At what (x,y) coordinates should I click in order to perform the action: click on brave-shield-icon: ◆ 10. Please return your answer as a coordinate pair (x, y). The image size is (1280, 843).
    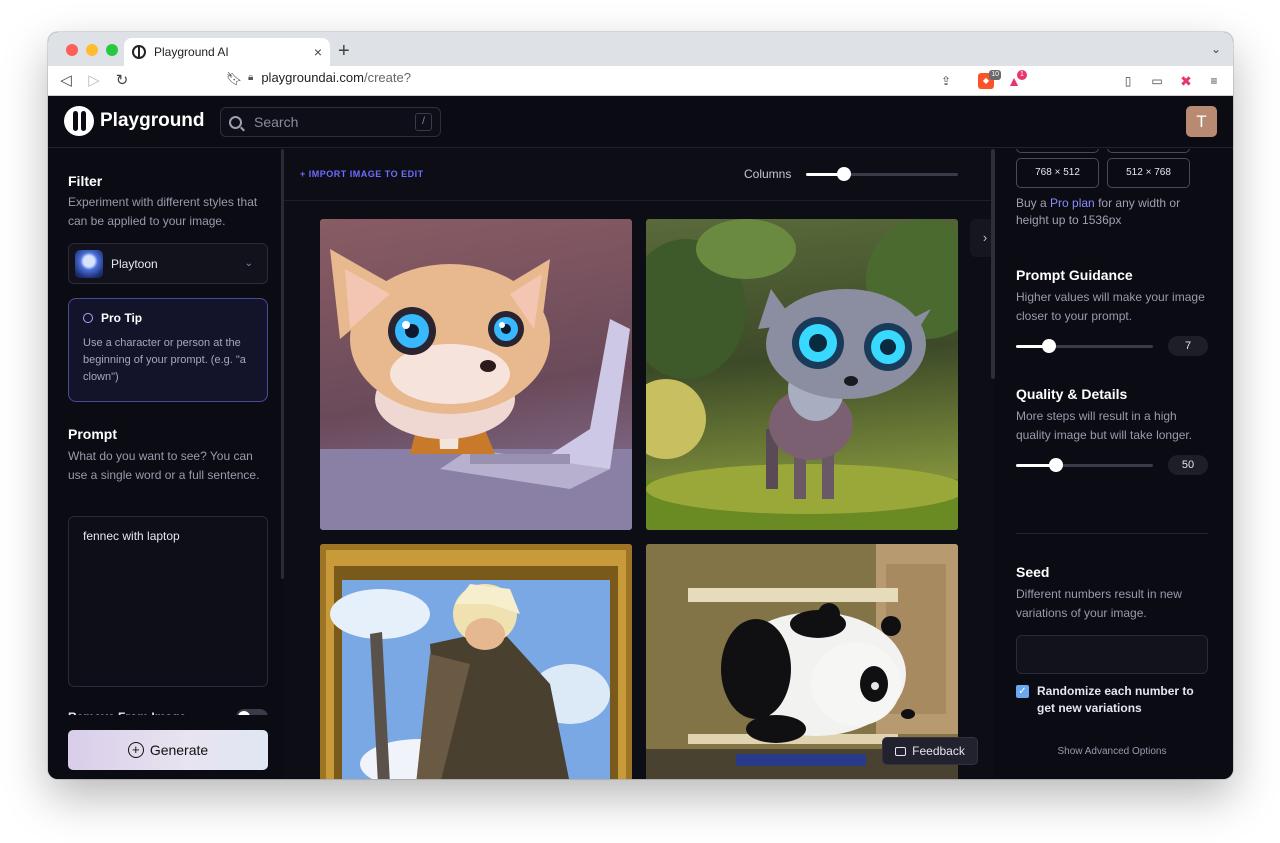
    Looking at the image, I should click on (989, 79).